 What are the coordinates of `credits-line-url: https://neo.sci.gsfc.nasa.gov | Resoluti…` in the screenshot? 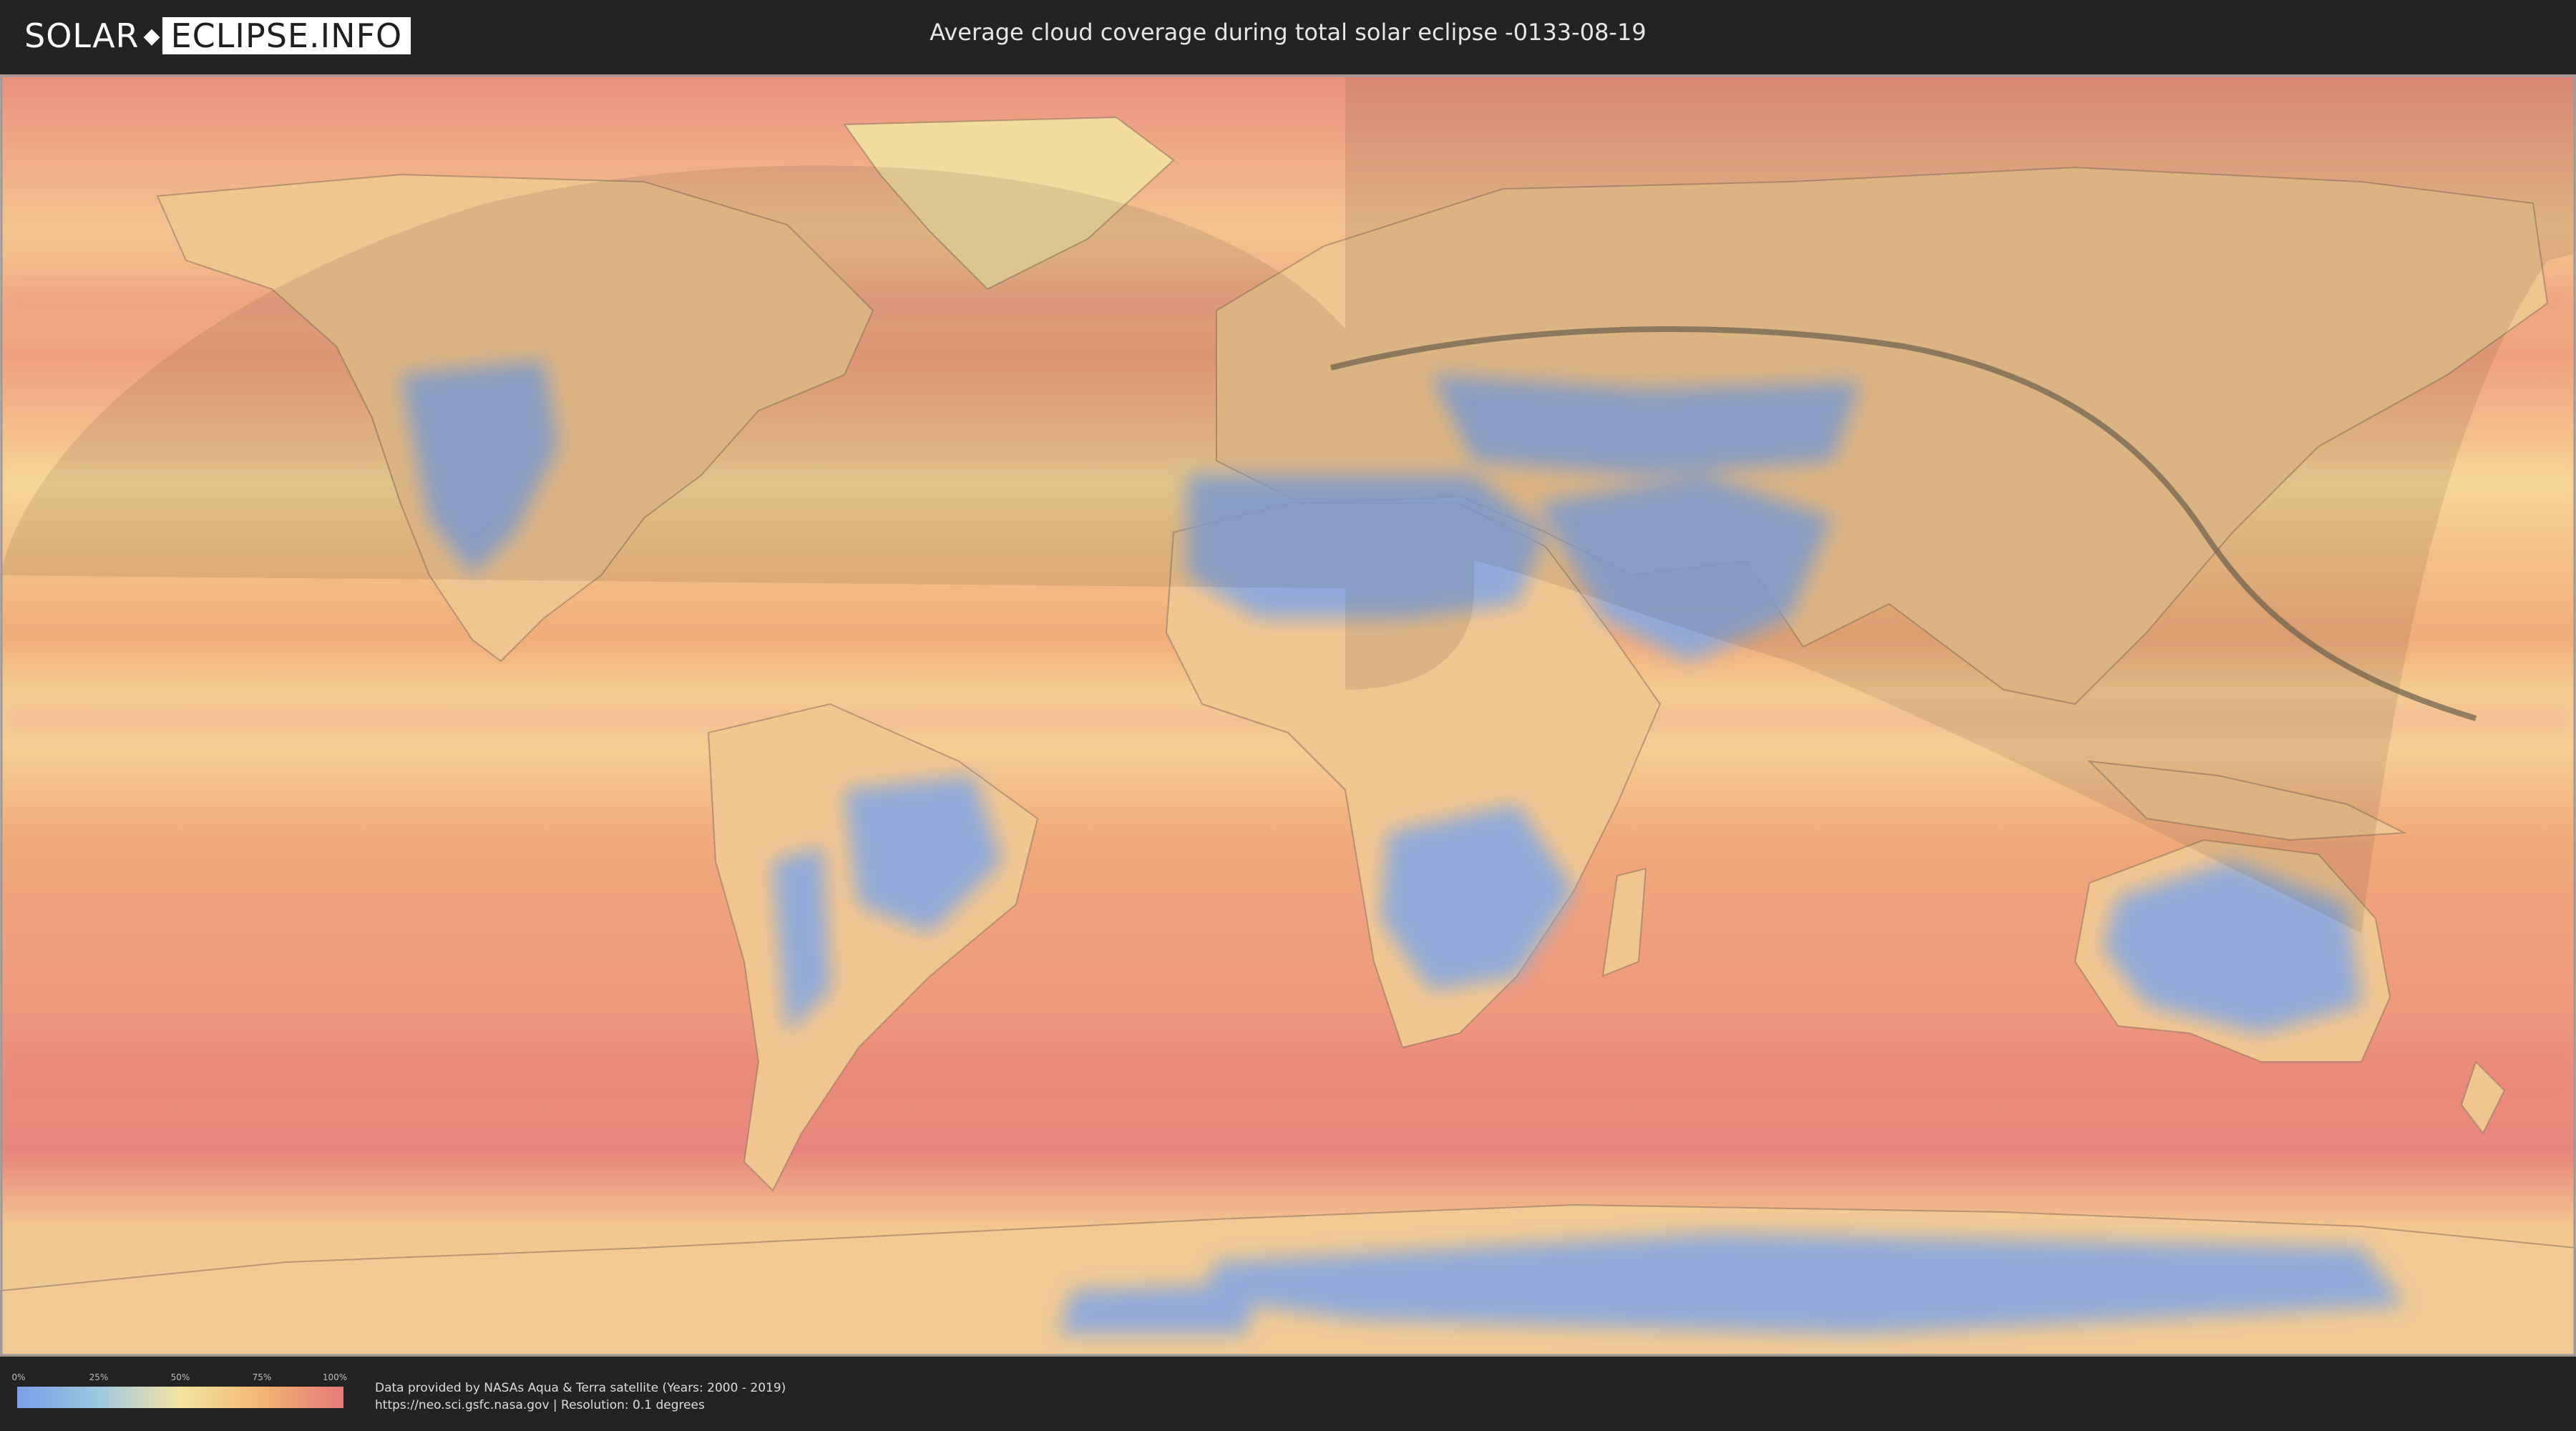 It's located at (580, 1405).